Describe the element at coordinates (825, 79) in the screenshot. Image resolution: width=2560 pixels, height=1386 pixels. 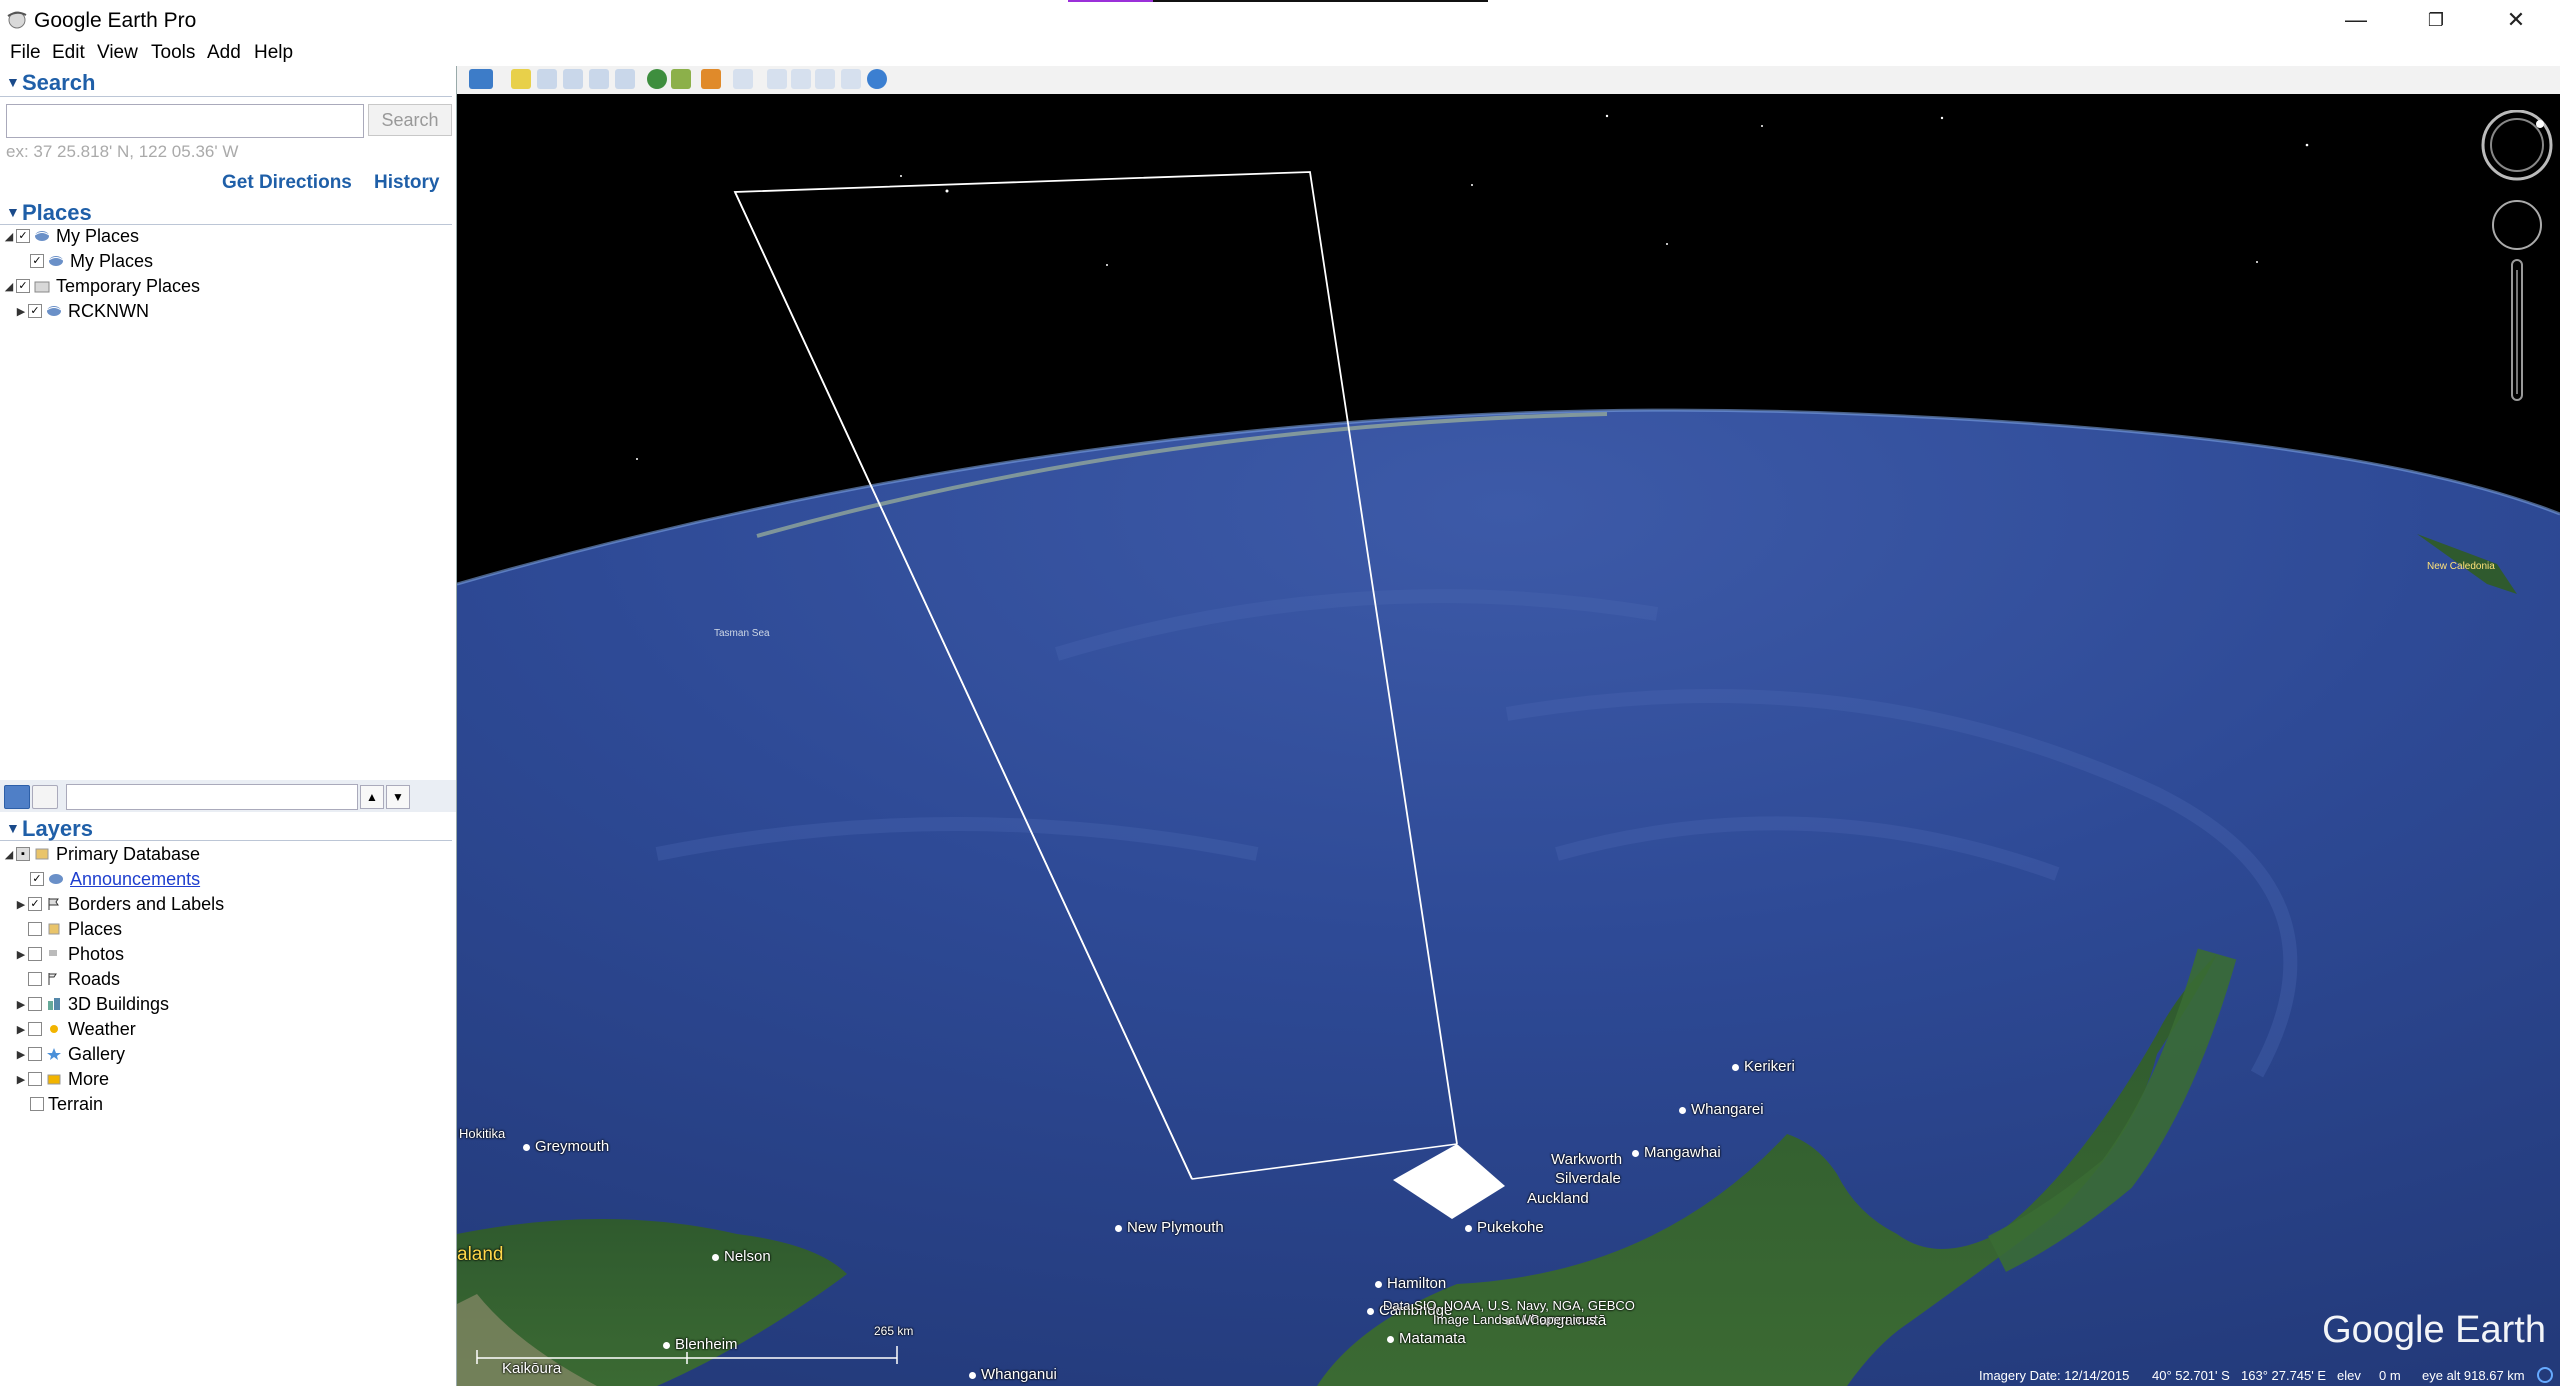
I see `save-image-icon` at that location.